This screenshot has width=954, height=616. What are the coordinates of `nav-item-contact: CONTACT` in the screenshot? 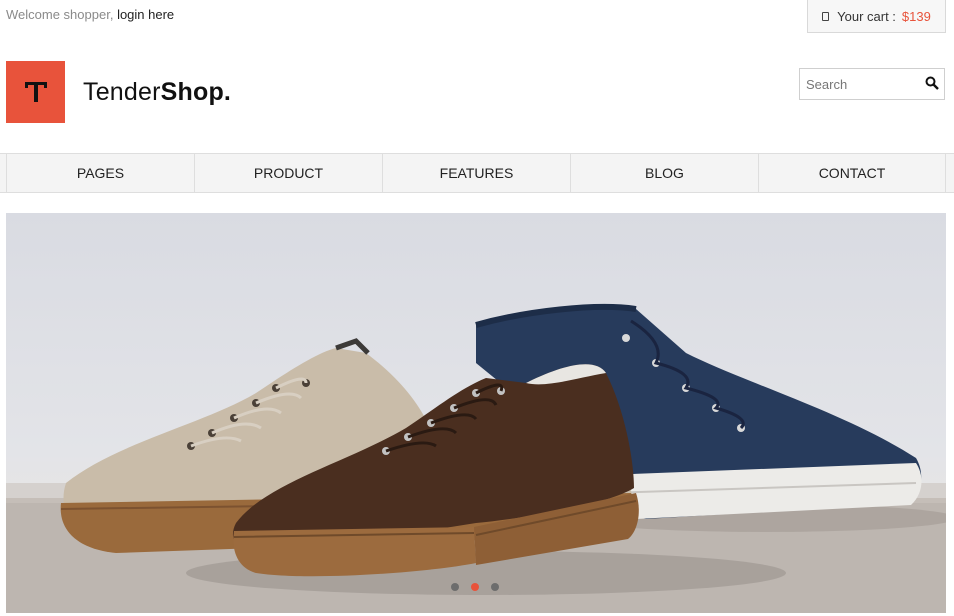 It's located at (852, 173).